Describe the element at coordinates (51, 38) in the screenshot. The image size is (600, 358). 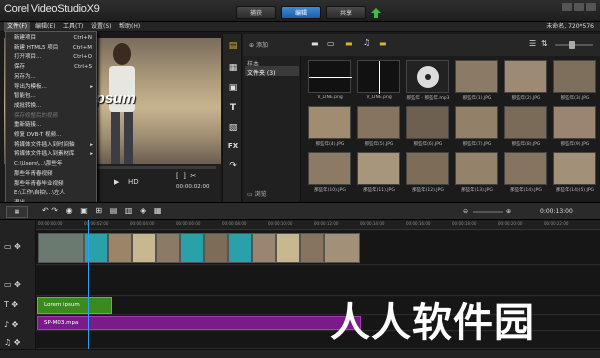
I see `file-menu-item: 新建项目 Ctrl+N` at that location.